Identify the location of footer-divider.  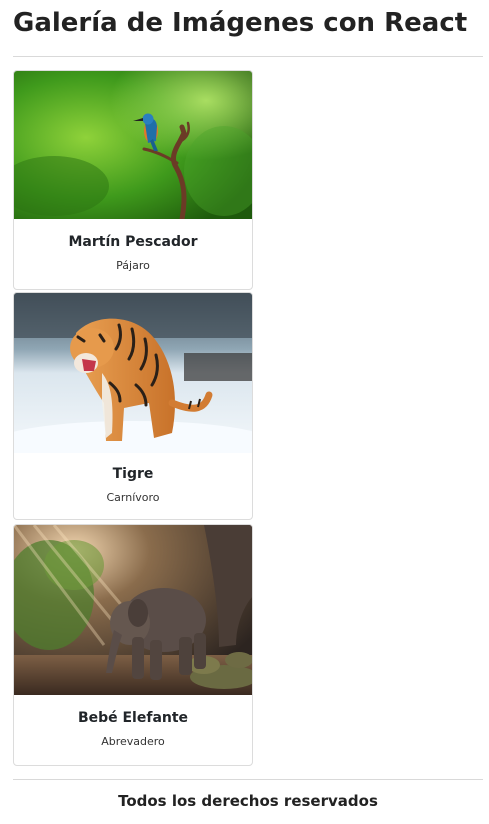
(248, 779).